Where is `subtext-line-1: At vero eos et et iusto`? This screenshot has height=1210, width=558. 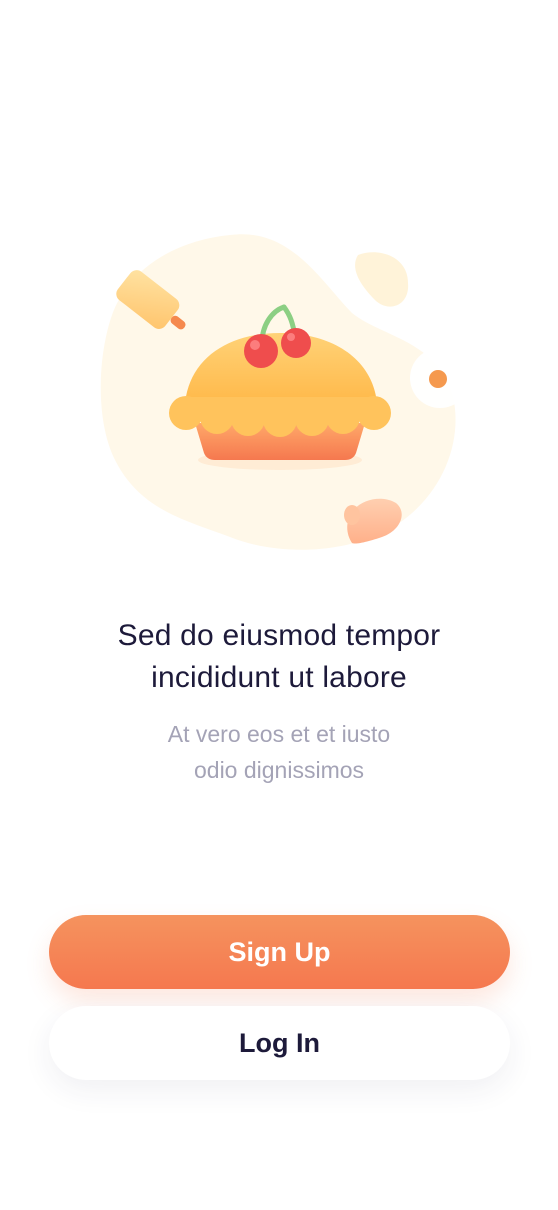
subtext-line-1: At vero eos et et iusto is located at coordinates (279, 734).